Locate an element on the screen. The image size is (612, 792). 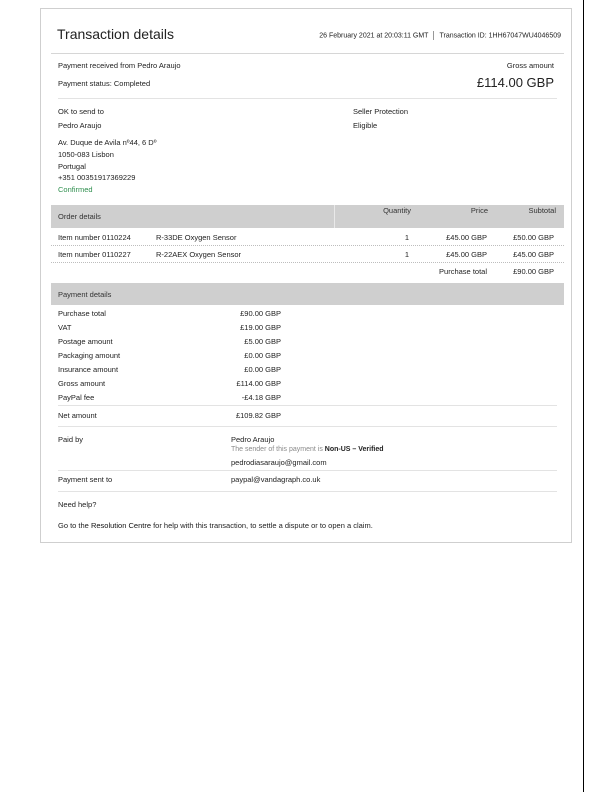
purchase-total-value: £90.00 GBP is located at coordinates (533, 271).